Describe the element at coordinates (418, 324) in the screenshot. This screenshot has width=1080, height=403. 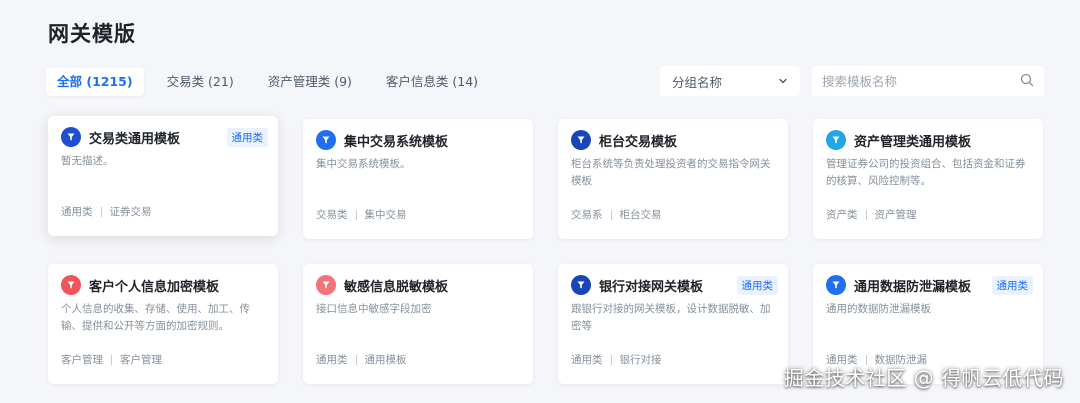
I see `template-card-sensitive-masking: 敏感信息脱敏模板 接口信息中敏感字段加密 通用类 通用模板` at that location.